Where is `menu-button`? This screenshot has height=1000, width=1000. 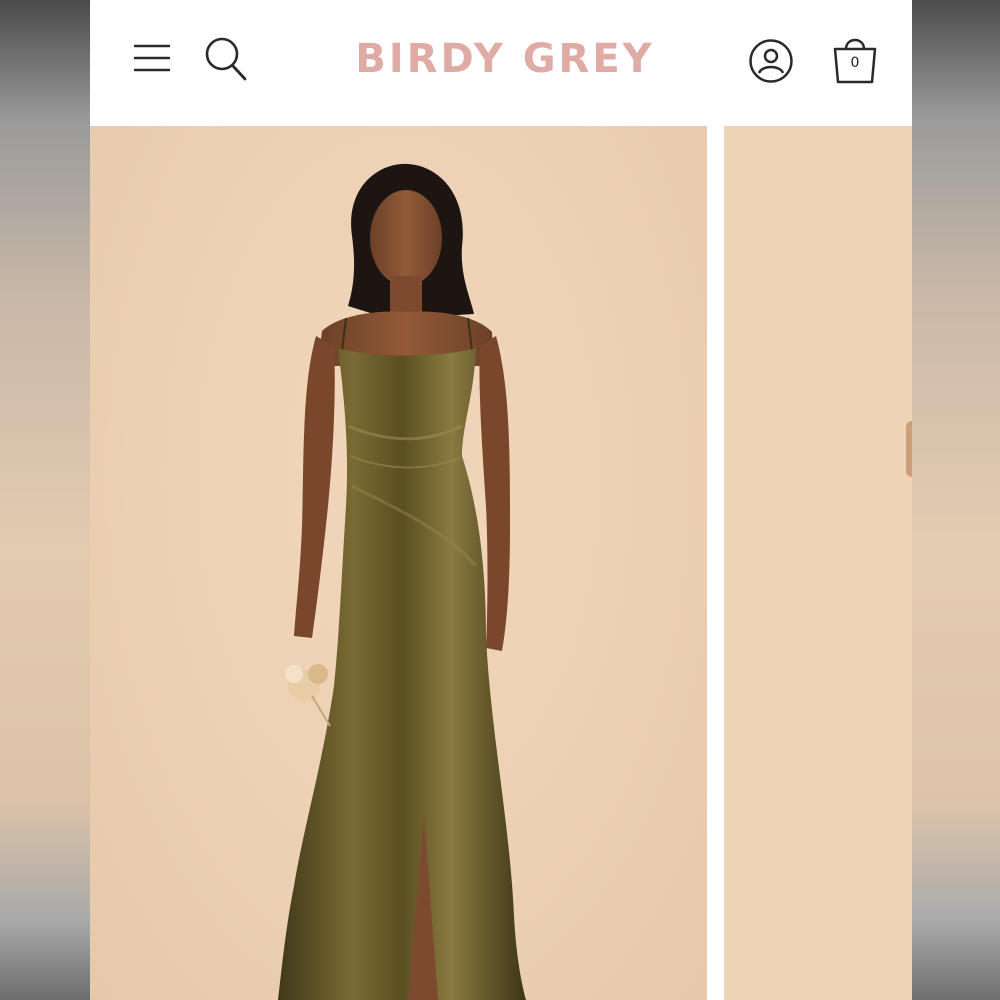
menu-button is located at coordinates (152, 58).